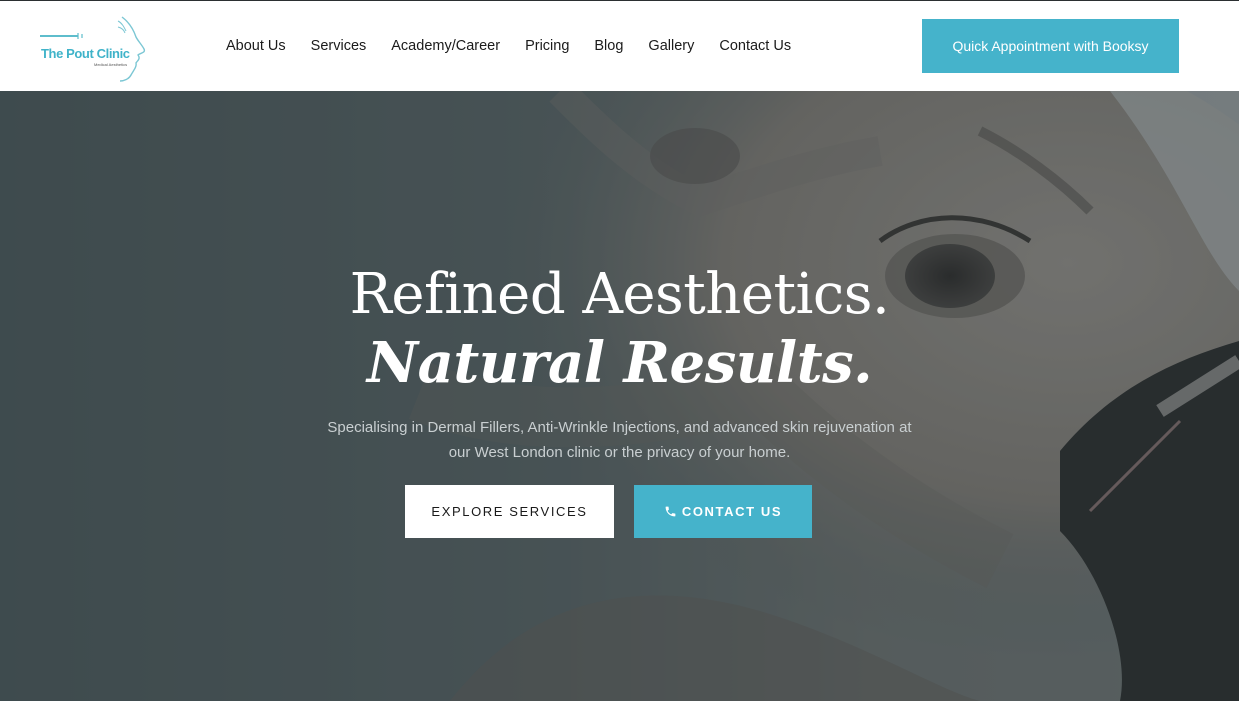  I want to click on phone-icon, so click(670, 511).